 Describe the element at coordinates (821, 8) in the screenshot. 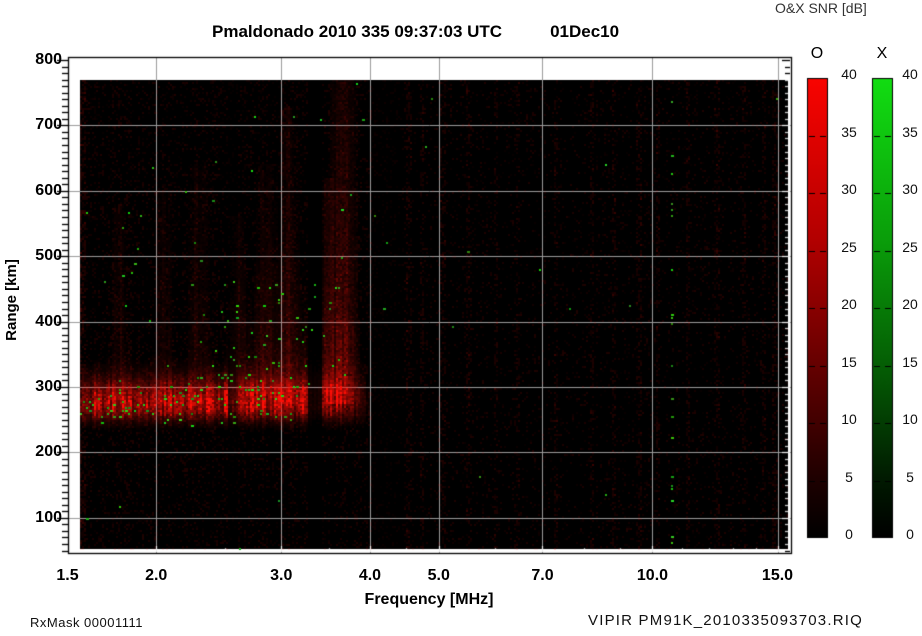

I see `colorbar-title: O&X SNR [dB]` at that location.